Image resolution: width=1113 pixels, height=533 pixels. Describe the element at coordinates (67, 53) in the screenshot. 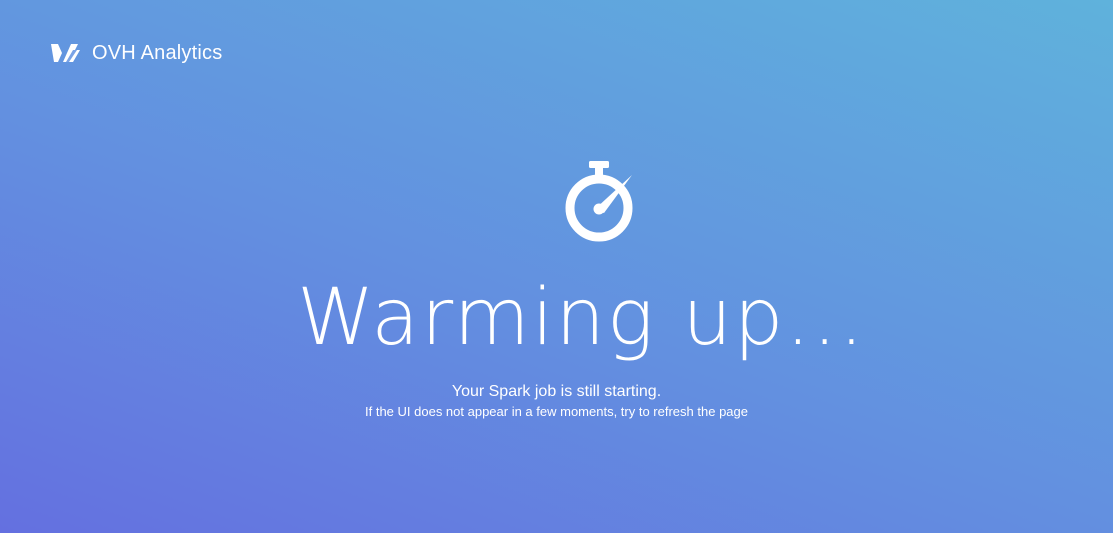

I see `ovh-logo-icon` at that location.